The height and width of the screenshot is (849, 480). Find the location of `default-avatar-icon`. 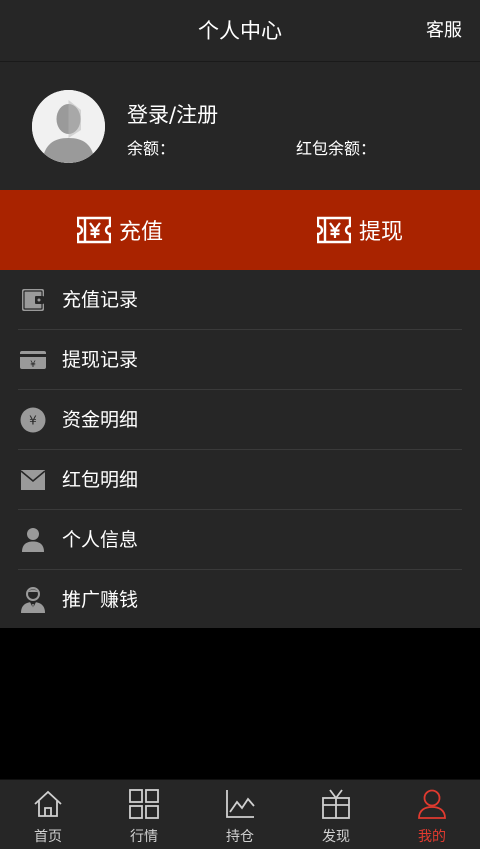

default-avatar-icon is located at coordinates (68, 126).